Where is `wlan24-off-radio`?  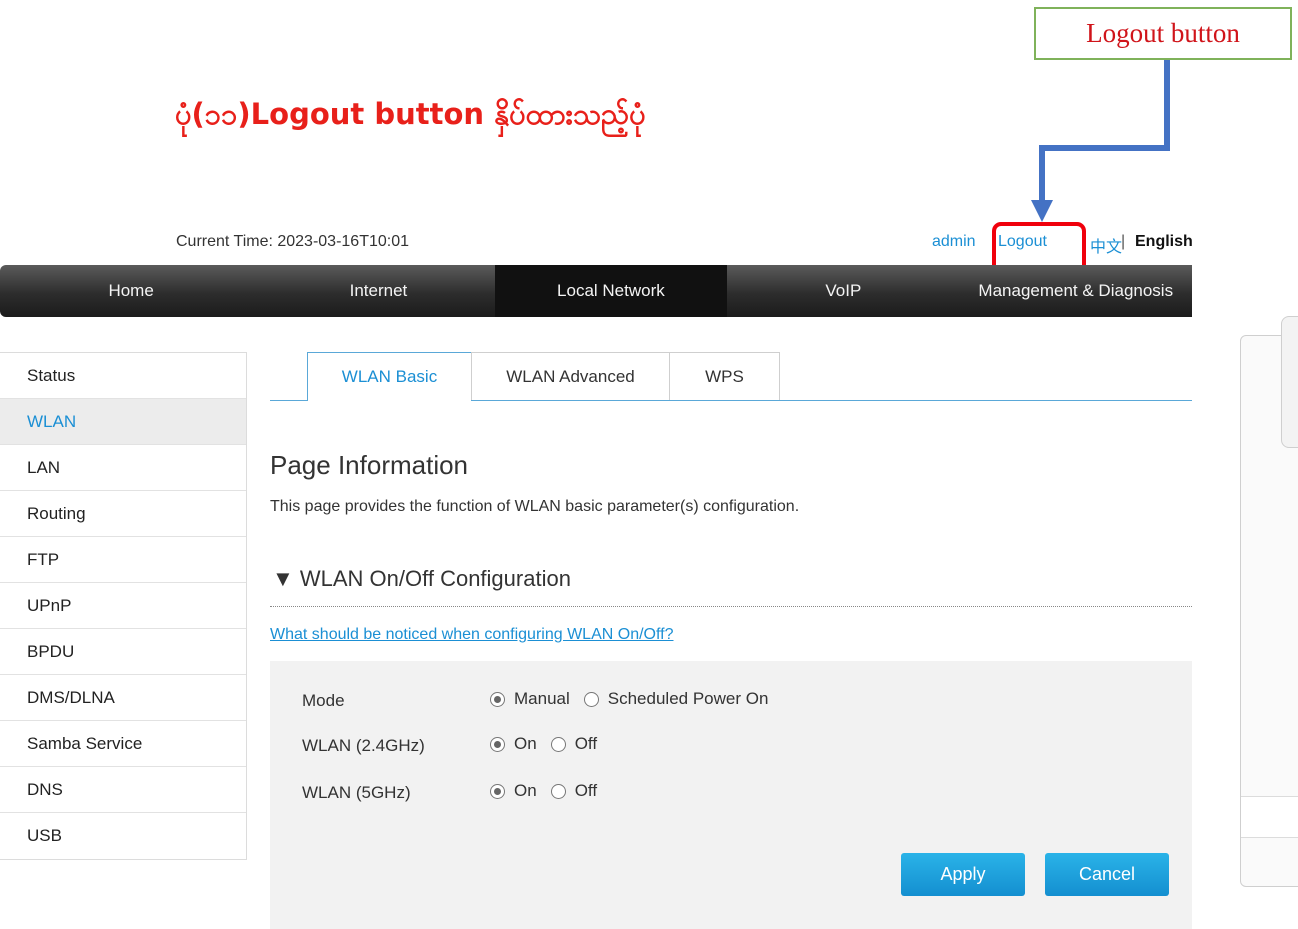
wlan24-off-radio is located at coordinates (558, 744).